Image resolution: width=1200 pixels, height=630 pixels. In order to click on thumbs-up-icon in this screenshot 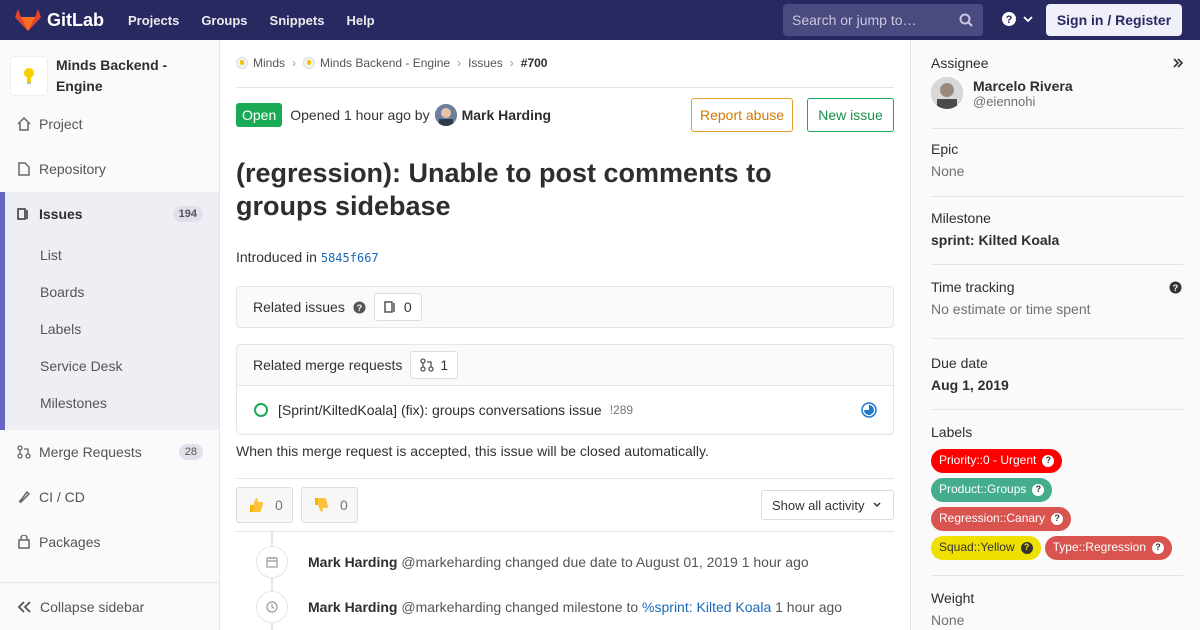, I will do `click(257, 505)`.